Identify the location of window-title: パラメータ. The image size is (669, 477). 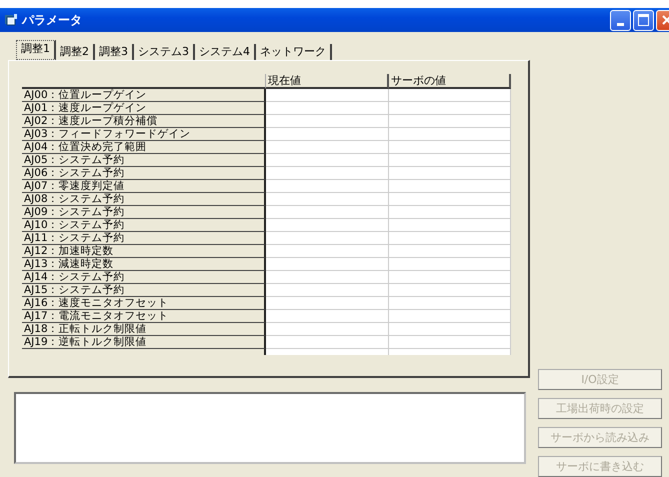
(52, 20).